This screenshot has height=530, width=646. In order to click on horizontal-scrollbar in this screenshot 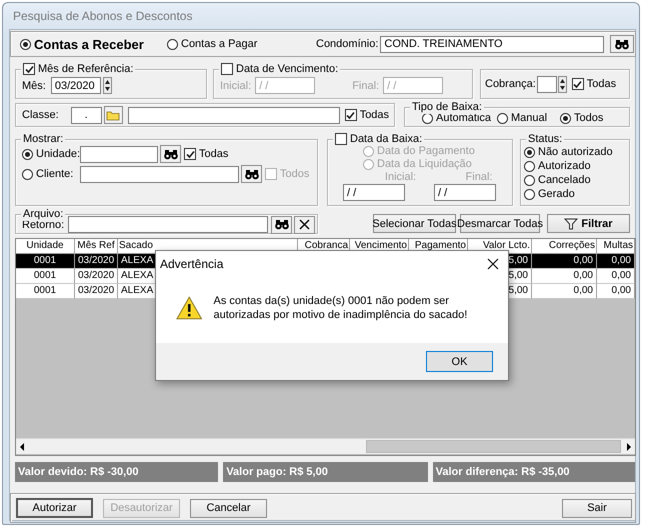, I will do `click(325, 446)`.